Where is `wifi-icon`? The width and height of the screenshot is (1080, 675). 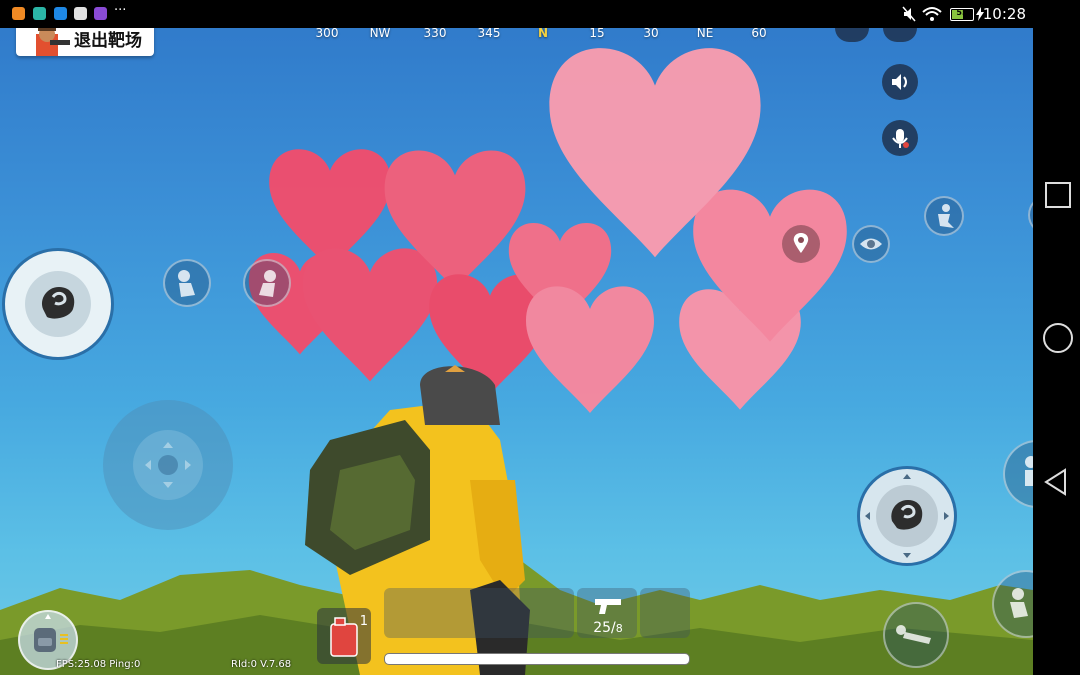
wifi-icon is located at coordinates (932, 14).